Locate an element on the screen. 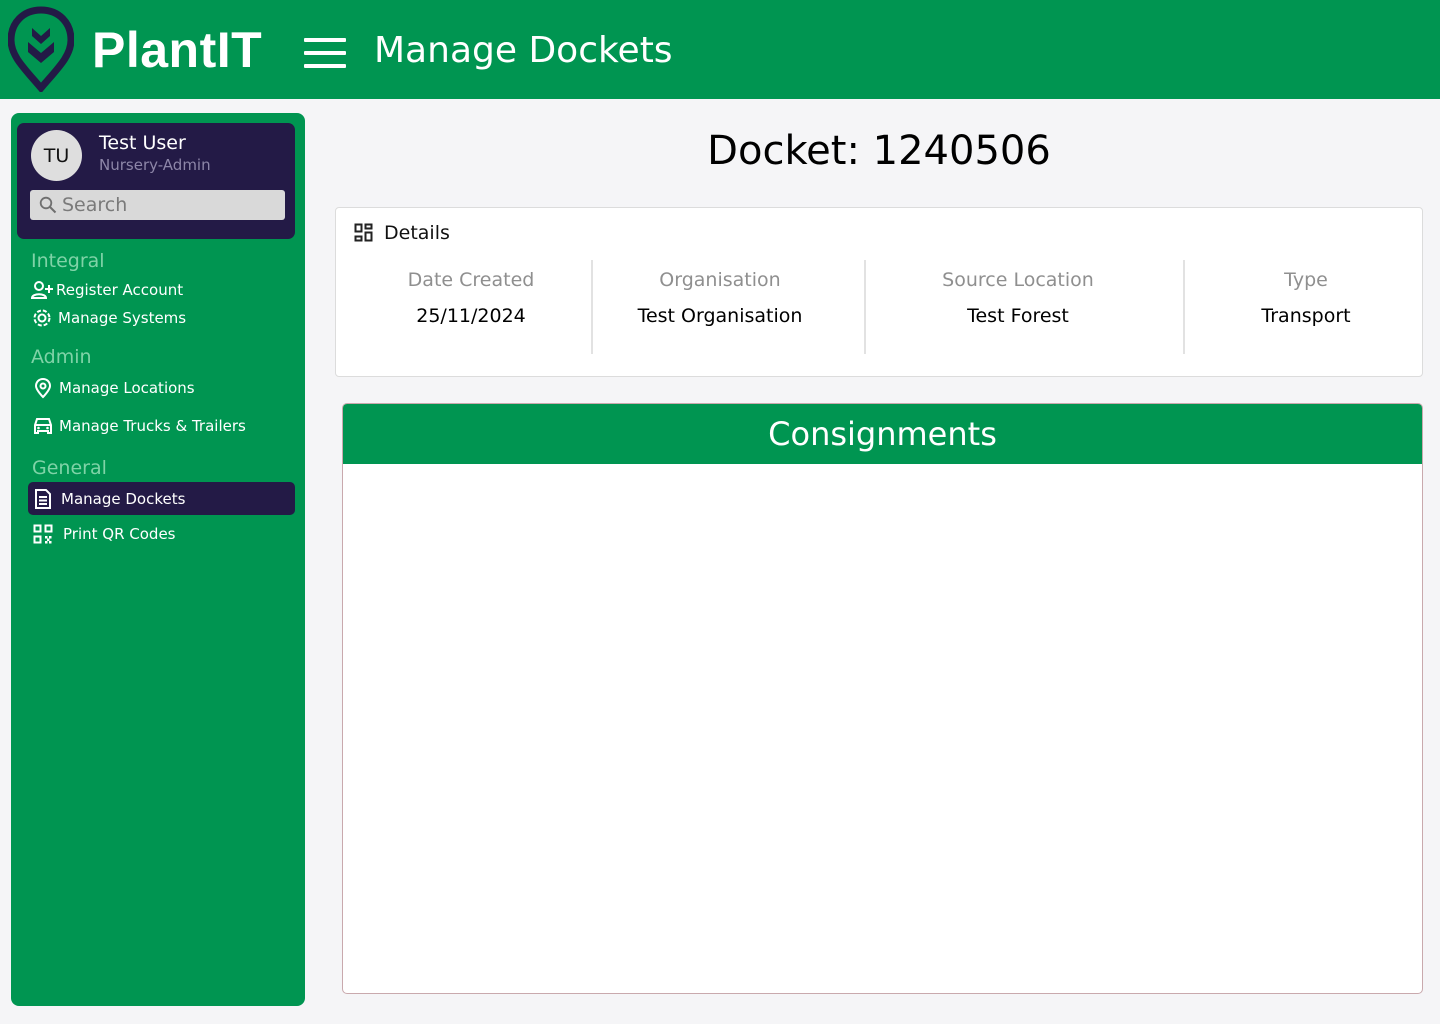  sidebar-item-label: Manage Dockets is located at coordinates (123, 498).